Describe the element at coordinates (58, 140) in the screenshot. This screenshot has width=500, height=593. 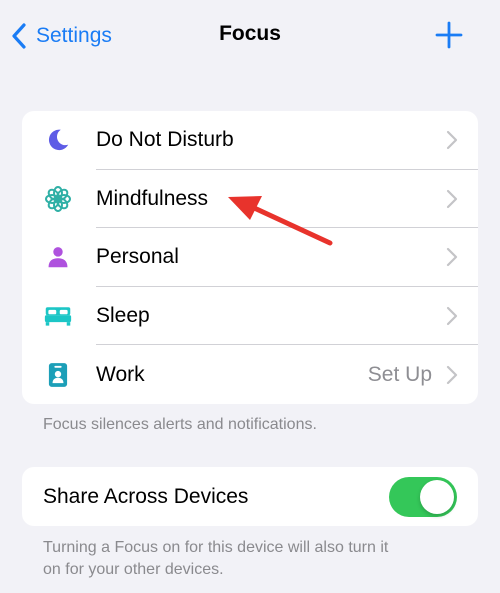
I see `moon-icon` at that location.